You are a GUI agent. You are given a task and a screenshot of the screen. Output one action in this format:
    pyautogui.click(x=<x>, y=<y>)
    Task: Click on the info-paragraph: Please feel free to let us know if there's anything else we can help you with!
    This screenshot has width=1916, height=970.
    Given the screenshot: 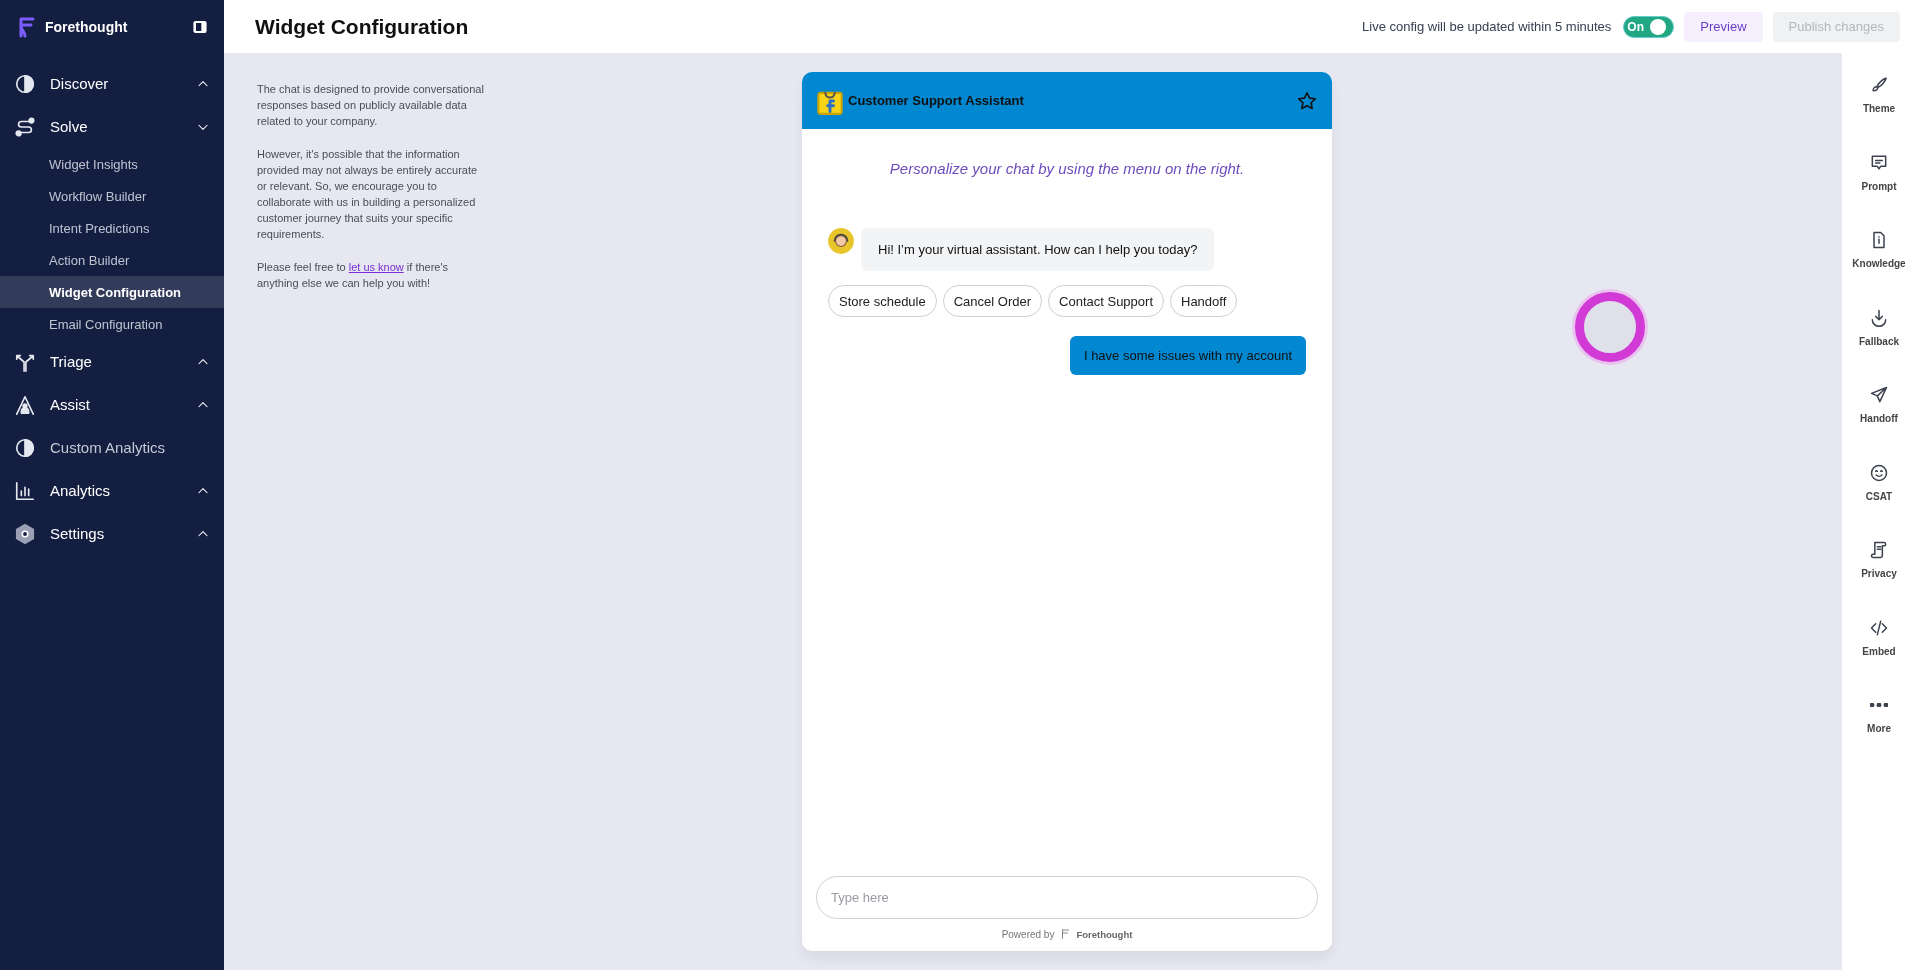 What is the action you would take?
    pyautogui.click(x=353, y=275)
    